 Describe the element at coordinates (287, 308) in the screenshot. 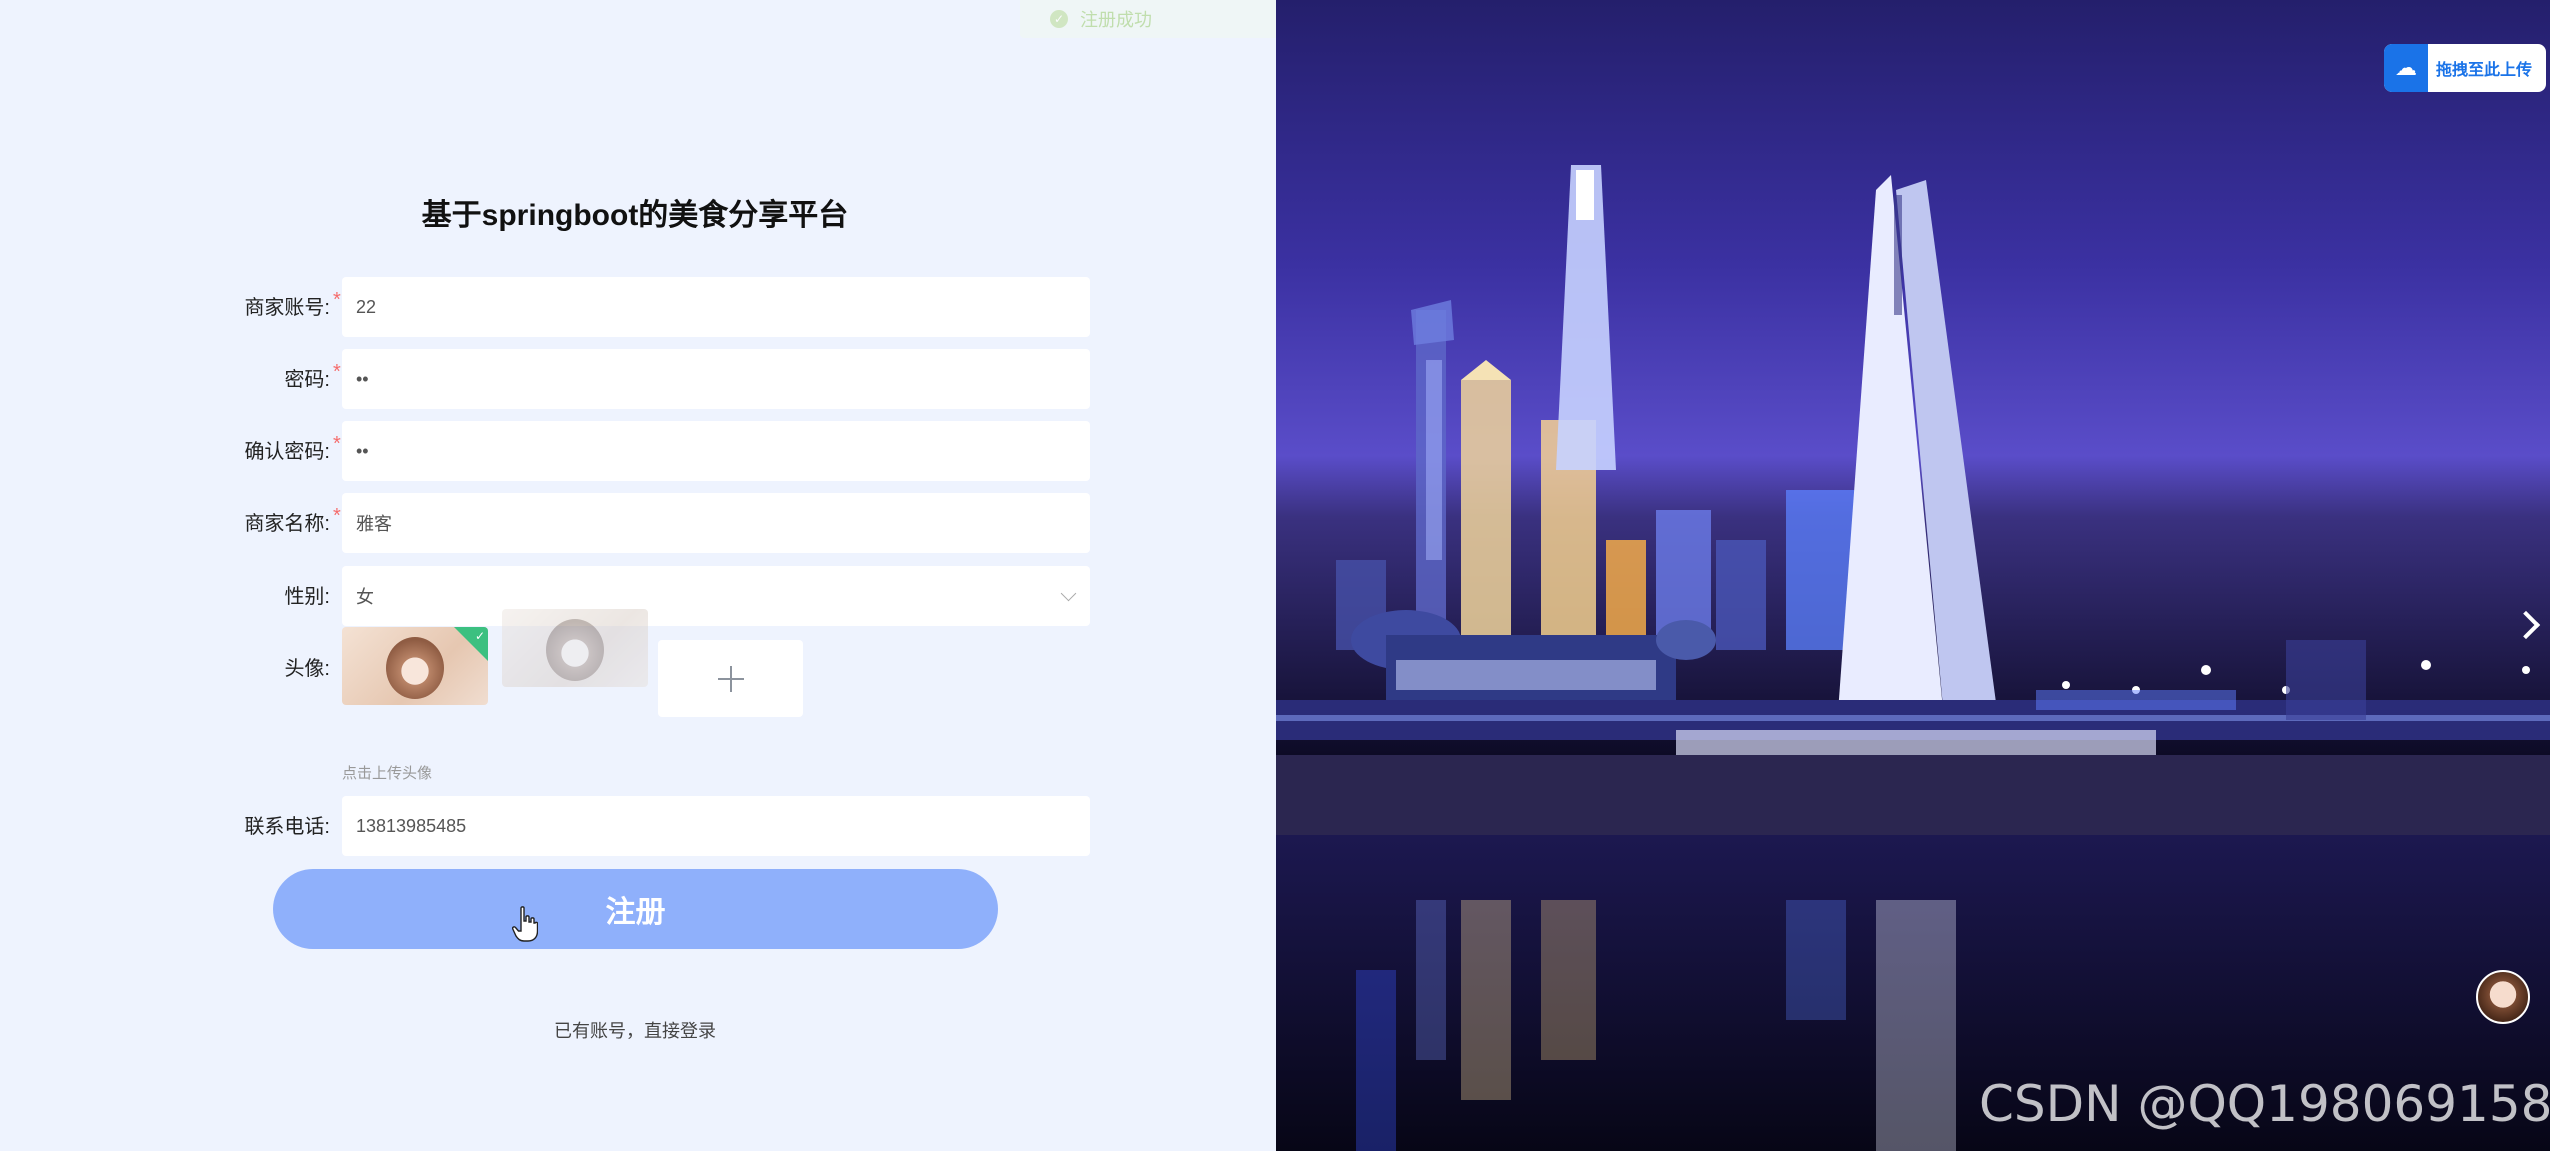

I see `account-label: 商家账号:` at that location.